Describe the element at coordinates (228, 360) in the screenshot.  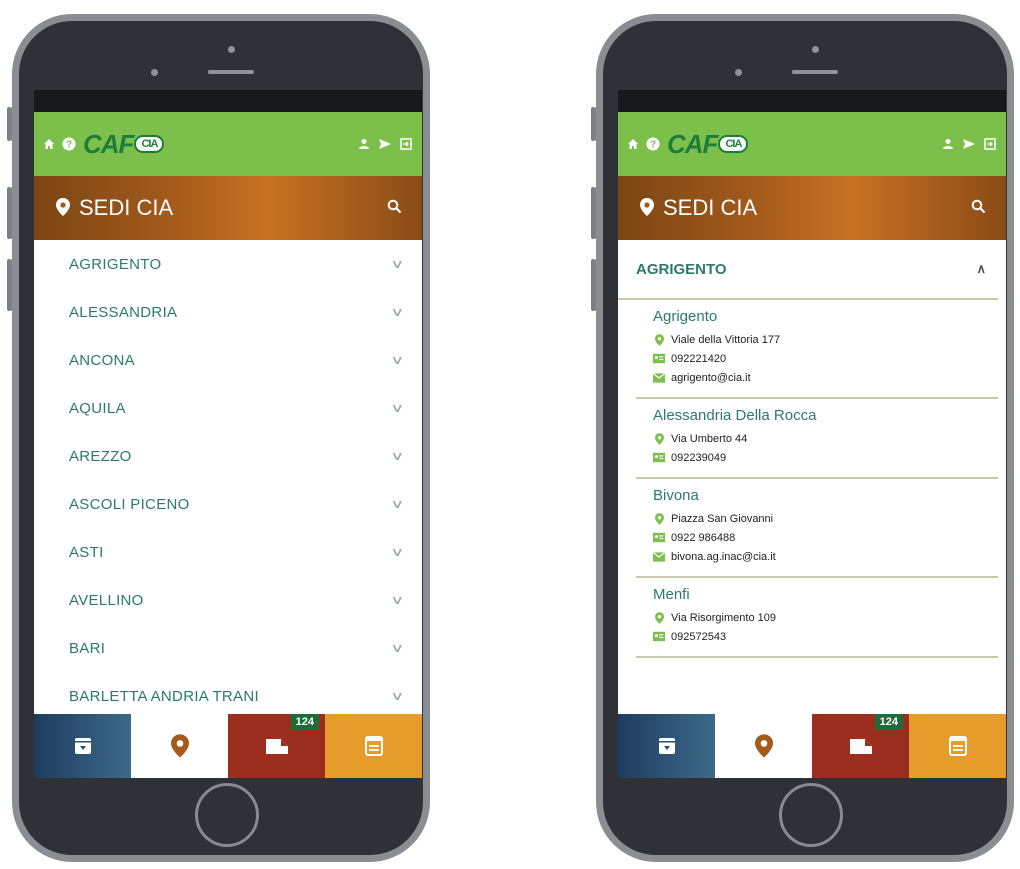
I see `province-item: ANCONA ∨` at that location.